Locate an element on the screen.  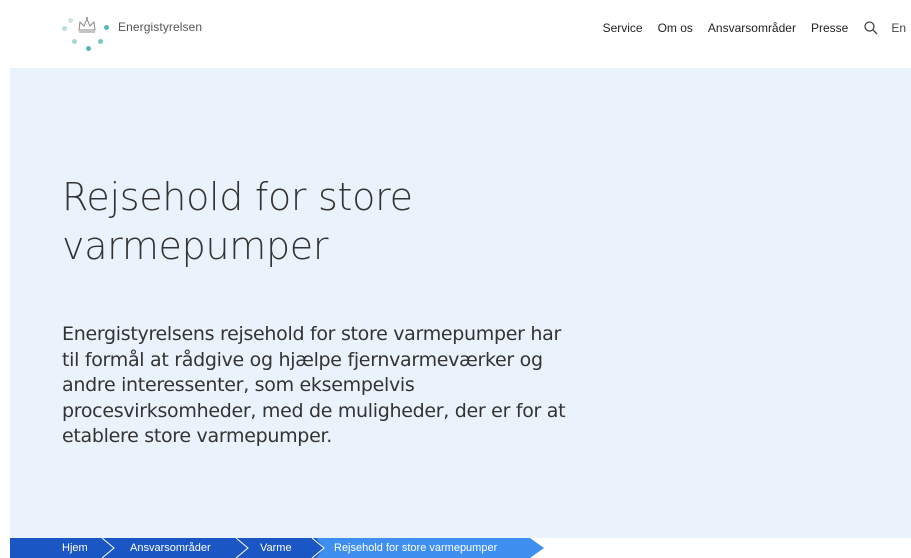
nav-item-service: Service is located at coordinates (623, 28).